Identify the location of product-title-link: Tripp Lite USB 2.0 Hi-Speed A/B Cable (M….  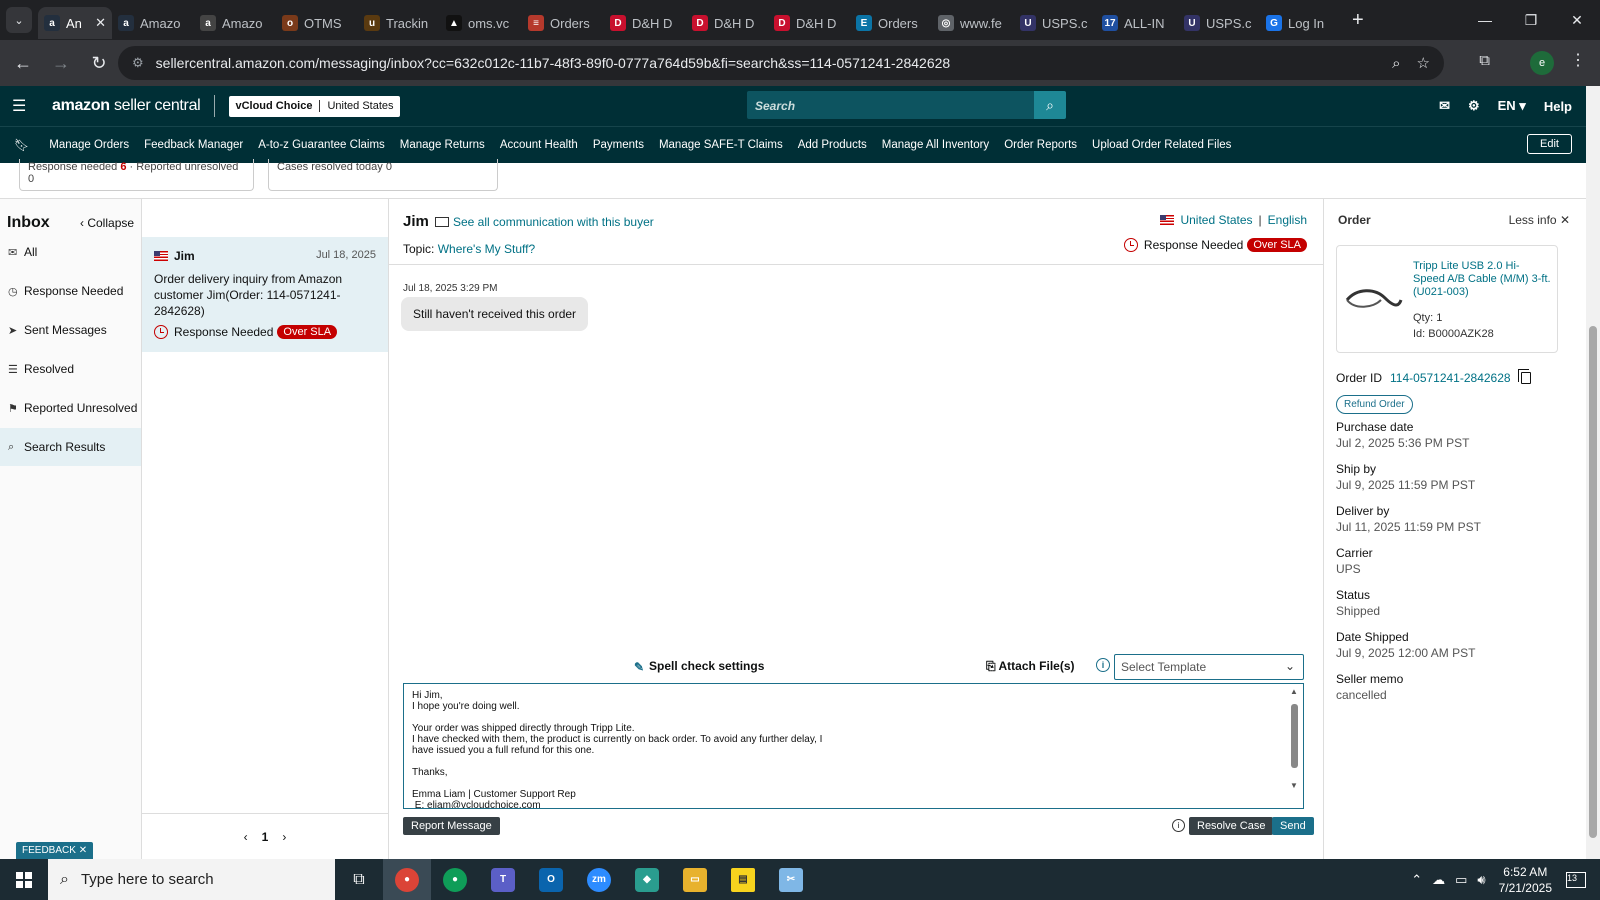
(1482, 279).